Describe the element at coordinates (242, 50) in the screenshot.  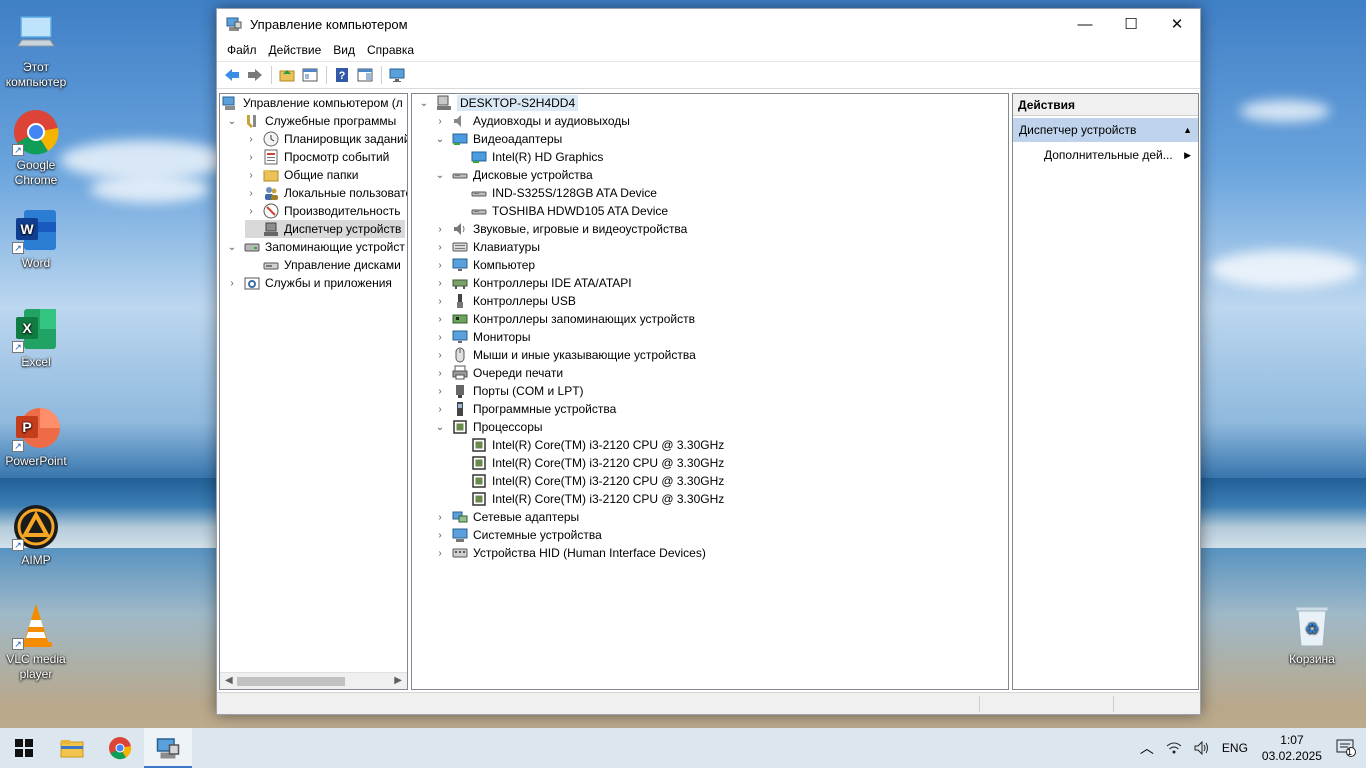
I see `menu-file: Файл` at that location.